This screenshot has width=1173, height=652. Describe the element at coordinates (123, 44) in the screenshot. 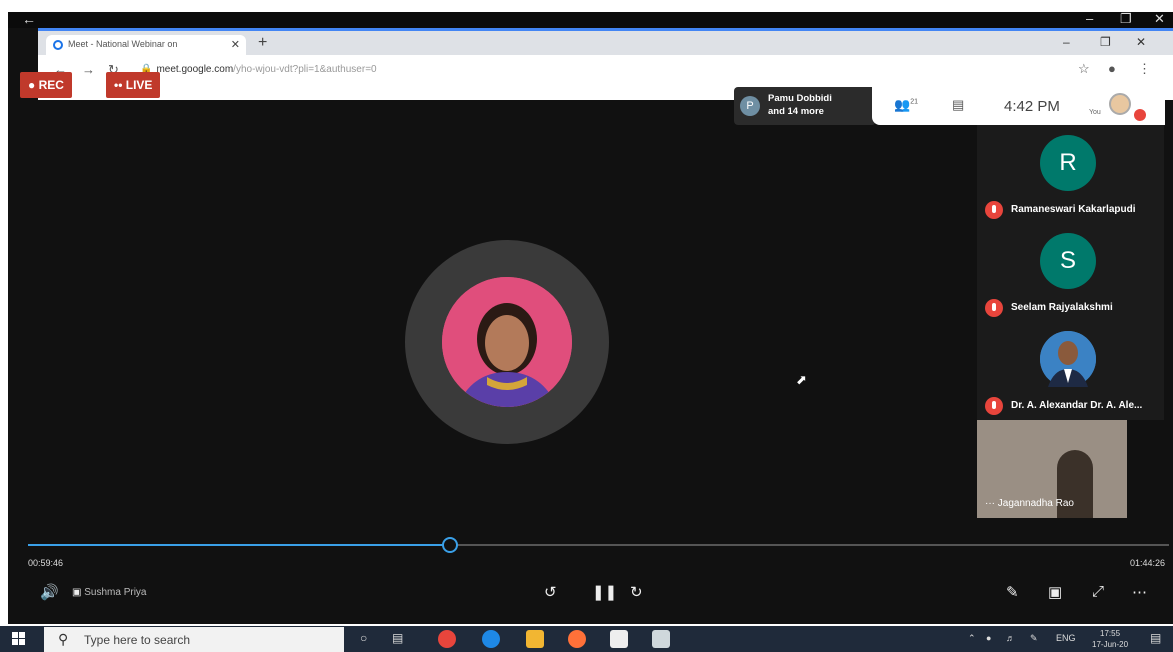

I see `tab-title: Meet - National Webinar on` at that location.